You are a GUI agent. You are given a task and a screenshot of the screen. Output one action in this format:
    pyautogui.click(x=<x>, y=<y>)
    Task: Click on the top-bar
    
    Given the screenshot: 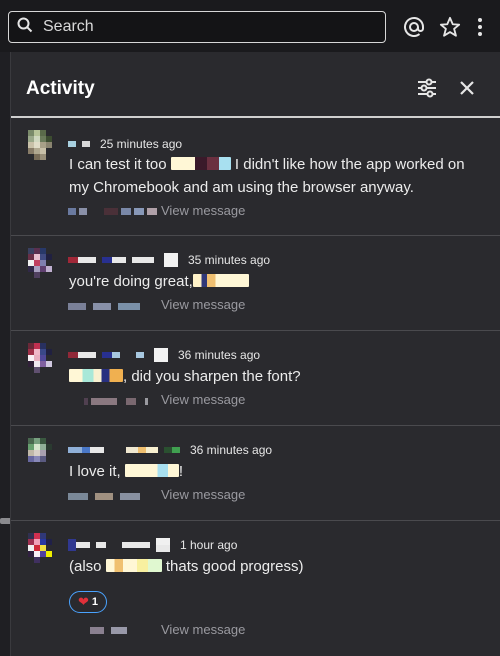 What is the action you would take?
    pyautogui.click(x=250, y=26)
    